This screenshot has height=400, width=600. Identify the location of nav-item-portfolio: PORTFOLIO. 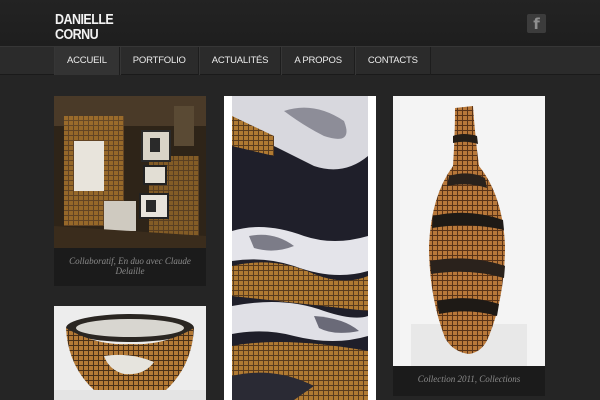
(159, 61).